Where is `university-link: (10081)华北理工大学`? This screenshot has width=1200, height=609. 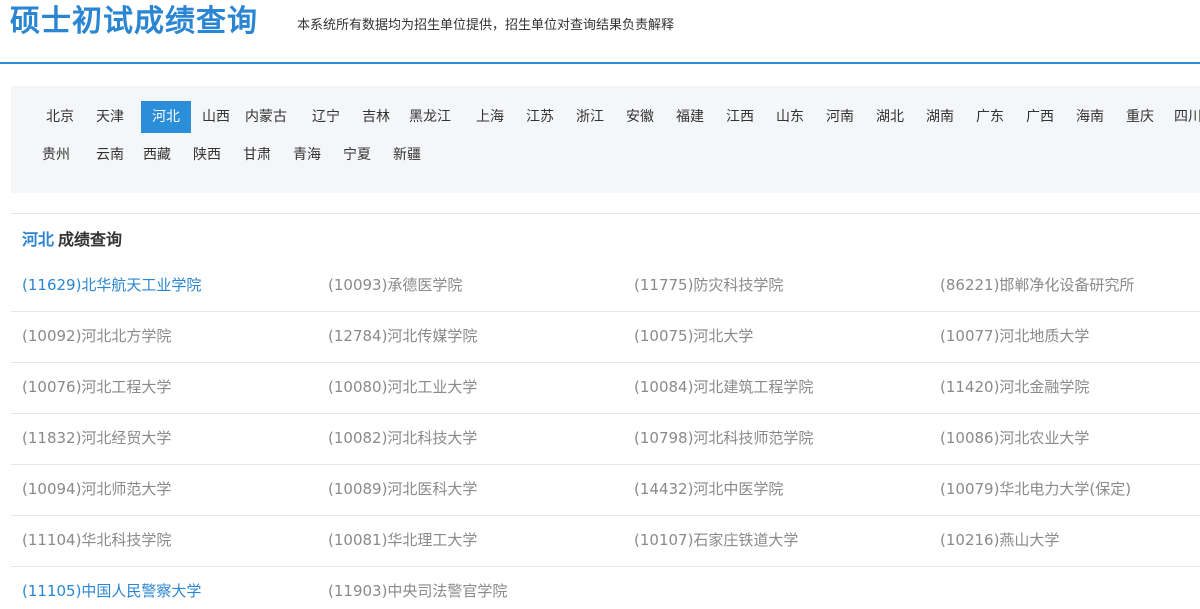 university-link: (10081)华北理工大学 is located at coordinates (402, 540).